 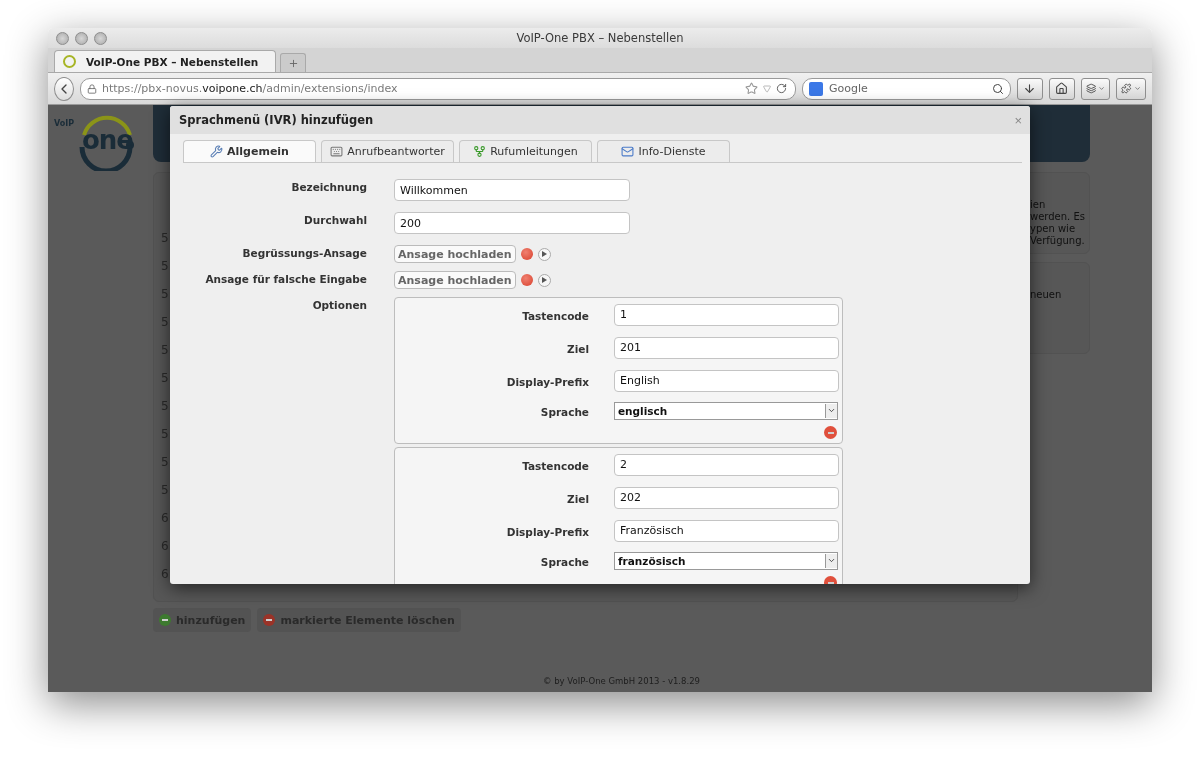 I want to click on remove-icon, so click(x=830, y=432).